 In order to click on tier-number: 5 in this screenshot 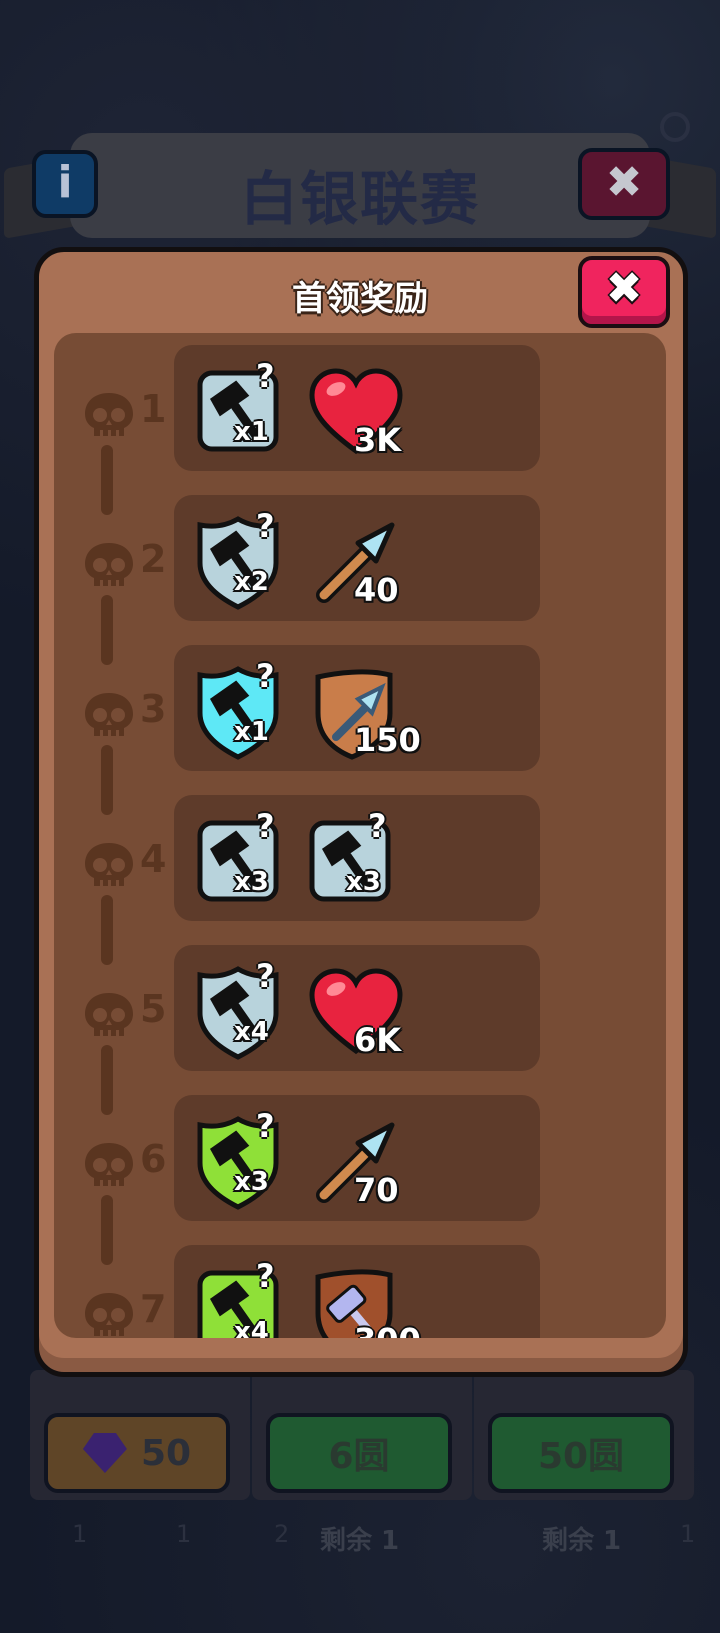, I will do `click(153, 1009)`.